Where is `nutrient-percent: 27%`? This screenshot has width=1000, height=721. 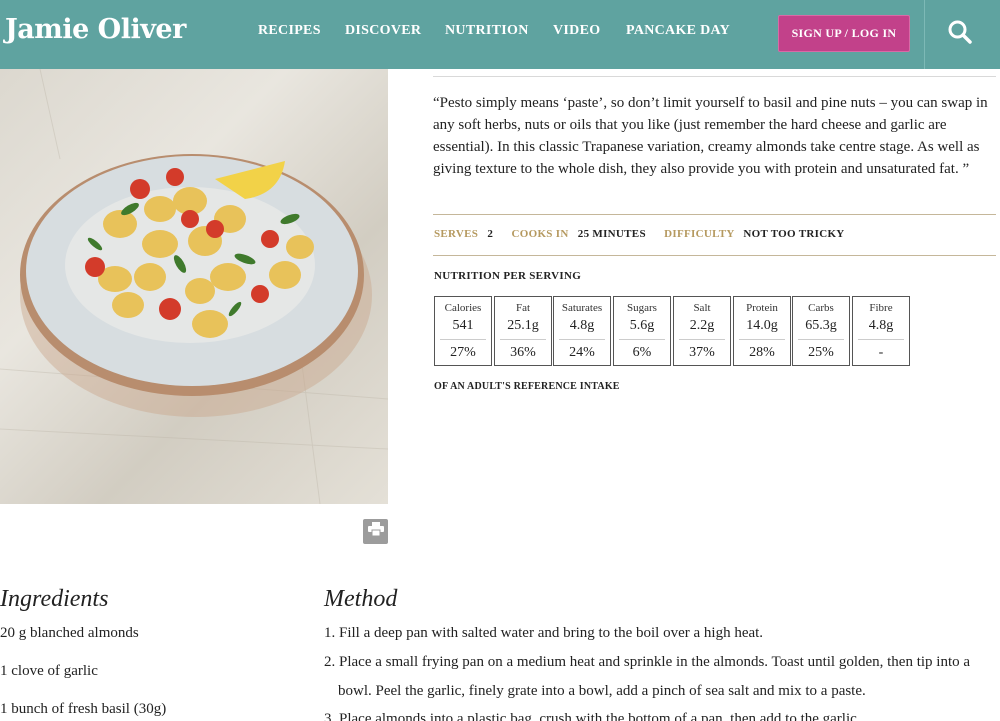 nutrient-percent: 27% is located at coordinates (463, 352).